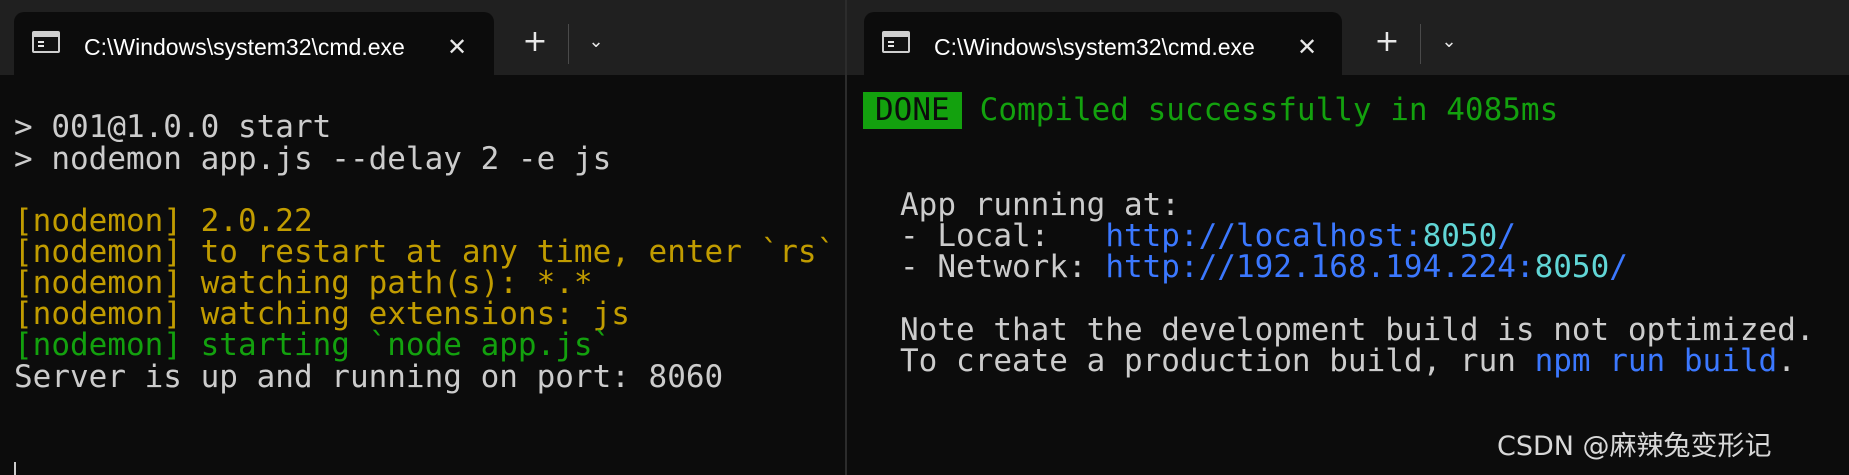  Describe the element at coordinates (313, 159) in the screenshot. I see `terminal-line: > nodemon app.js --delay 2 -e js` at that location.